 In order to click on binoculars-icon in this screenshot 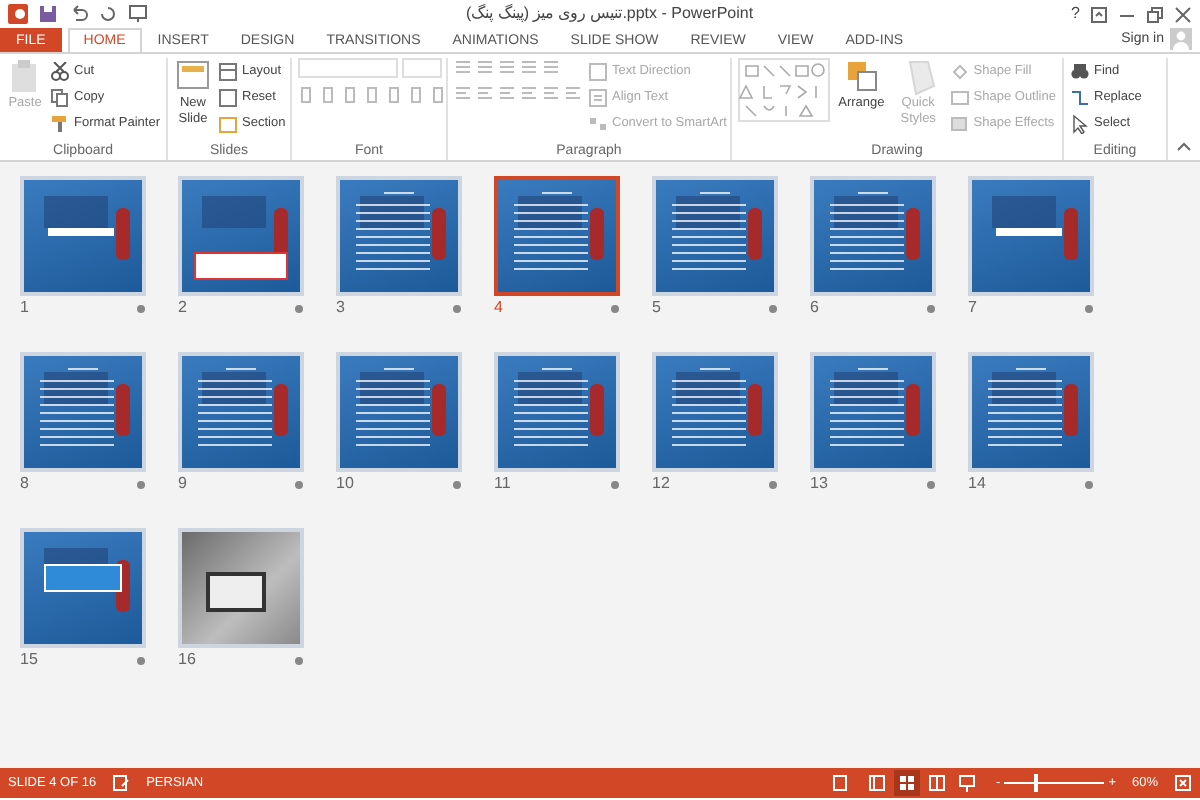, I will do `click(1080, 71)`.